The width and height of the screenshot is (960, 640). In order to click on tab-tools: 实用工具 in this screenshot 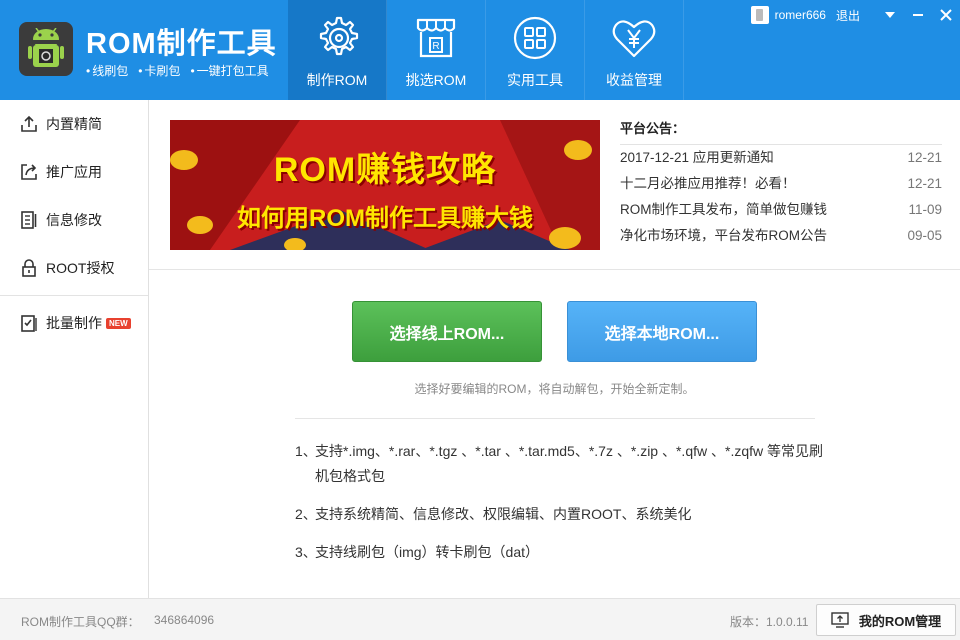, I will do `click(535, 50)`.